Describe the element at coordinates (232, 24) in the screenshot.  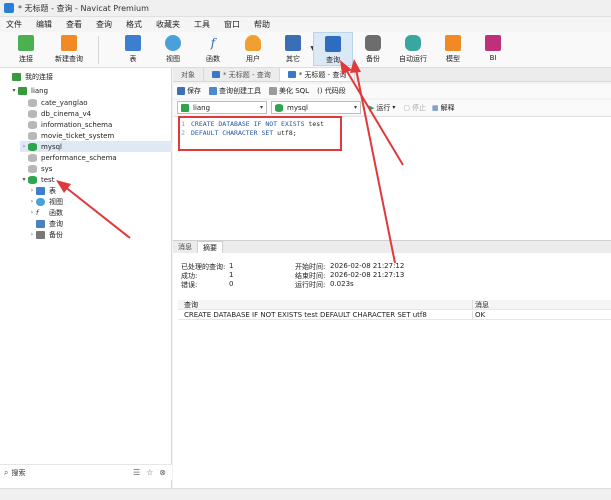
I see `menu-window: 窗口` at that location.